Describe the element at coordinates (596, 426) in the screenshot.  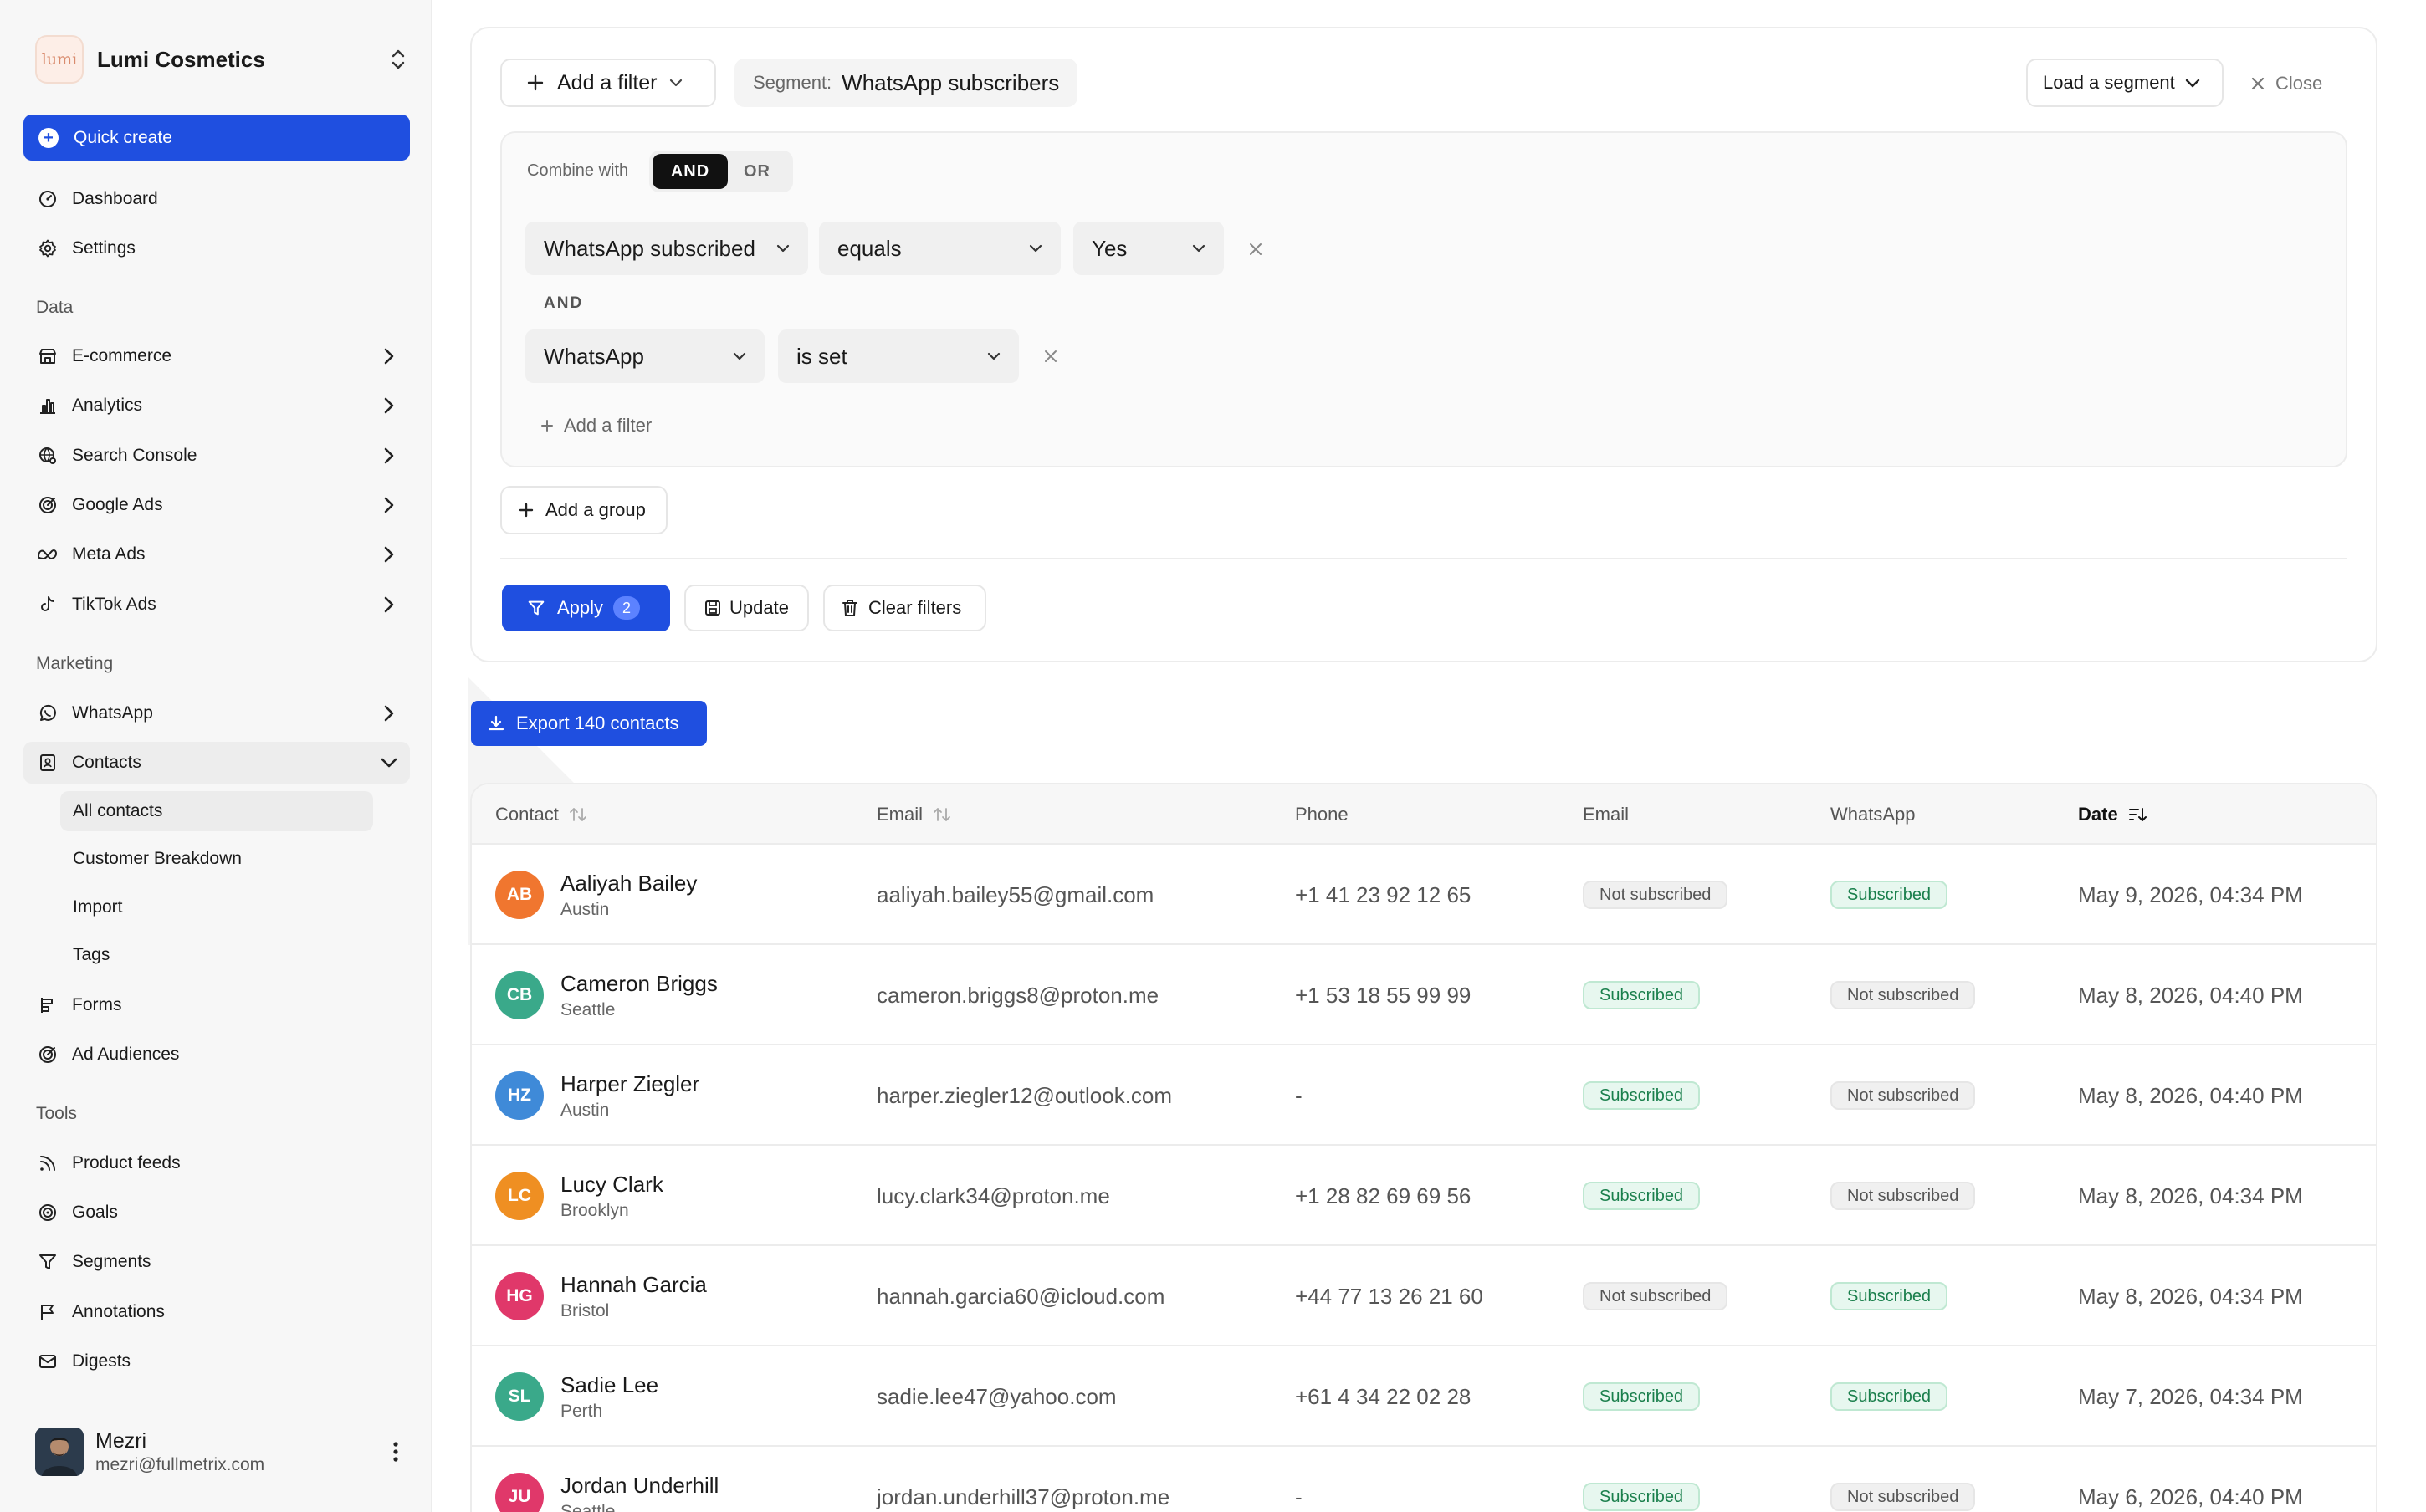
I see `add-filter-link: Add a filter` at that location.